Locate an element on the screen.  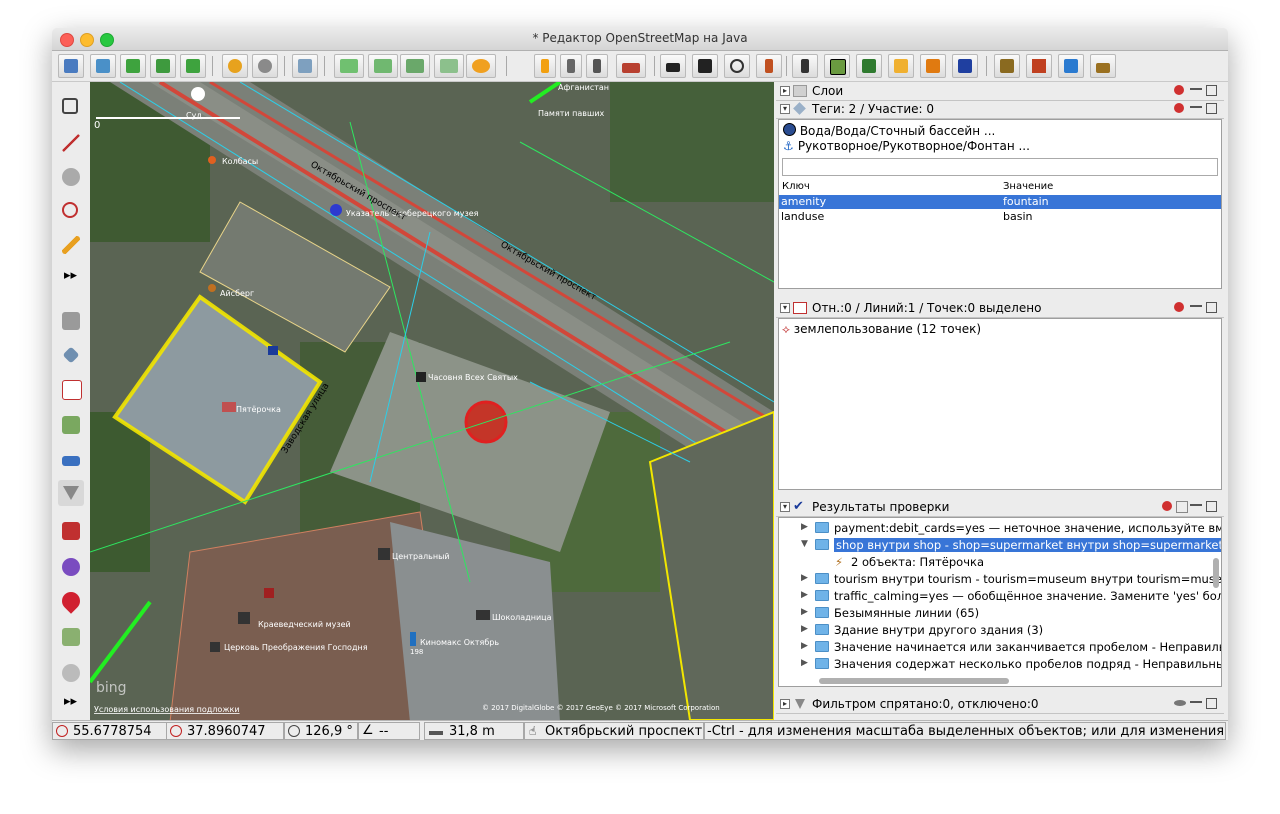
eye-icon is located at coordinates (1180, 703).